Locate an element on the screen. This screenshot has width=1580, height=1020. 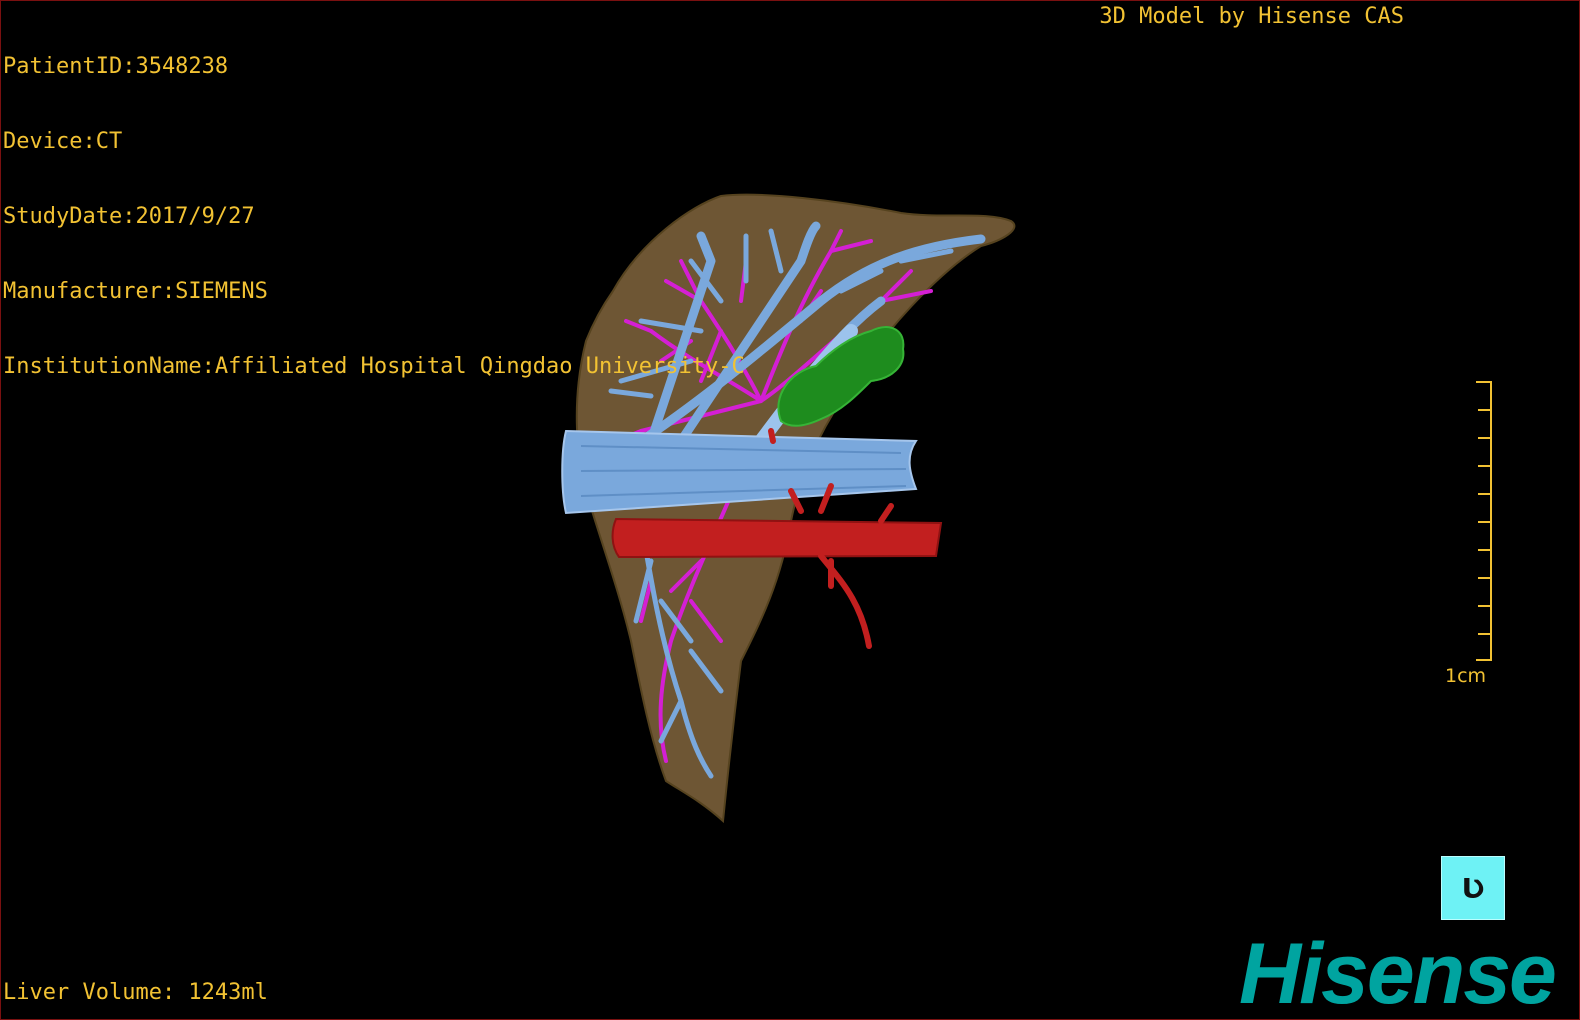
scale-bar-ruler is located at coordinates (1484, 521).